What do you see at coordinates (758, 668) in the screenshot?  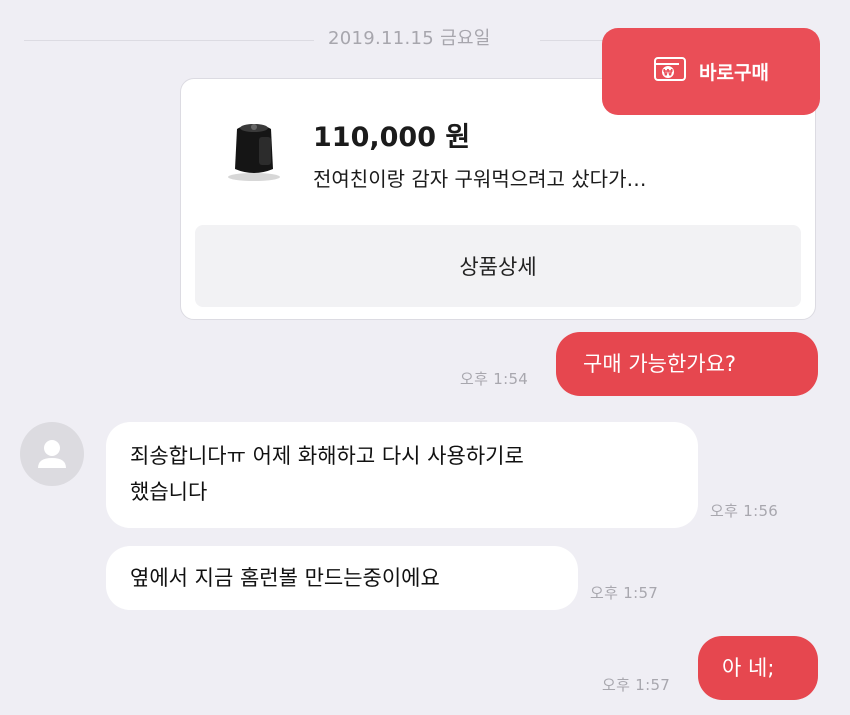 I see `message-bubble-outgoing: 아 네;` at bounding box center [758, 668].